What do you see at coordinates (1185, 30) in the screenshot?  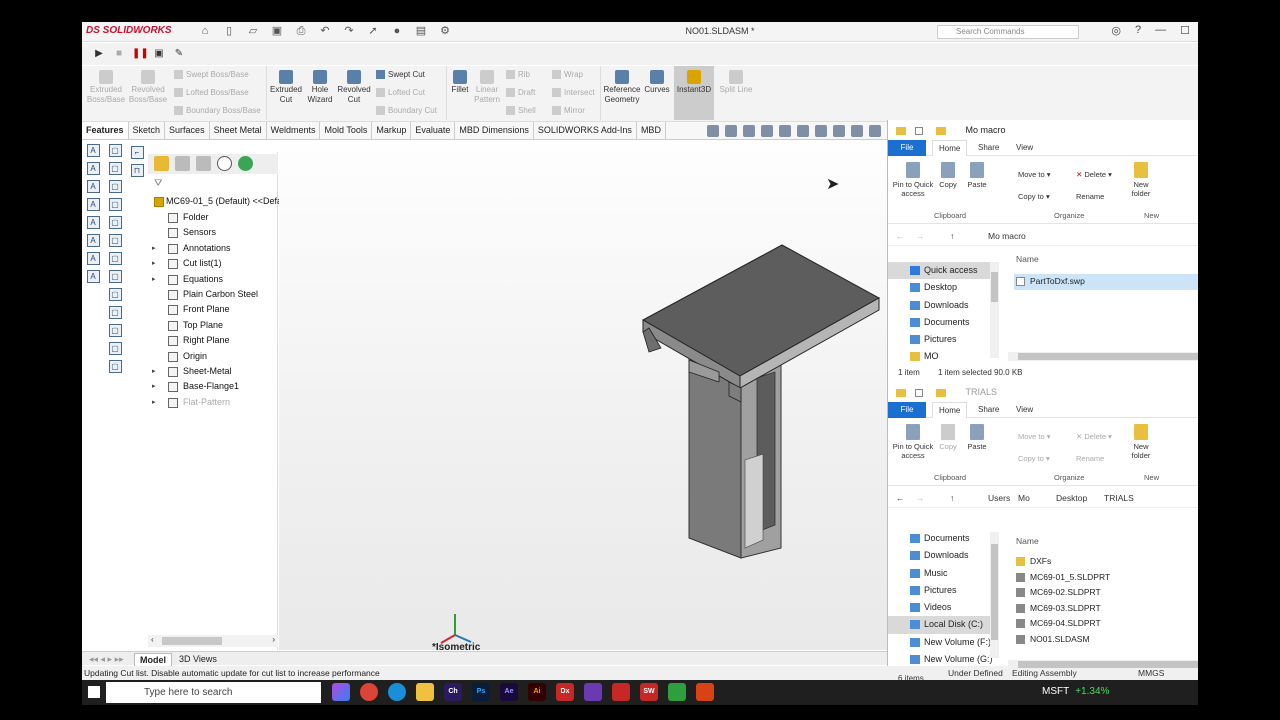 I see `maximize-button: ☐` at bounding box center [1185, 30].